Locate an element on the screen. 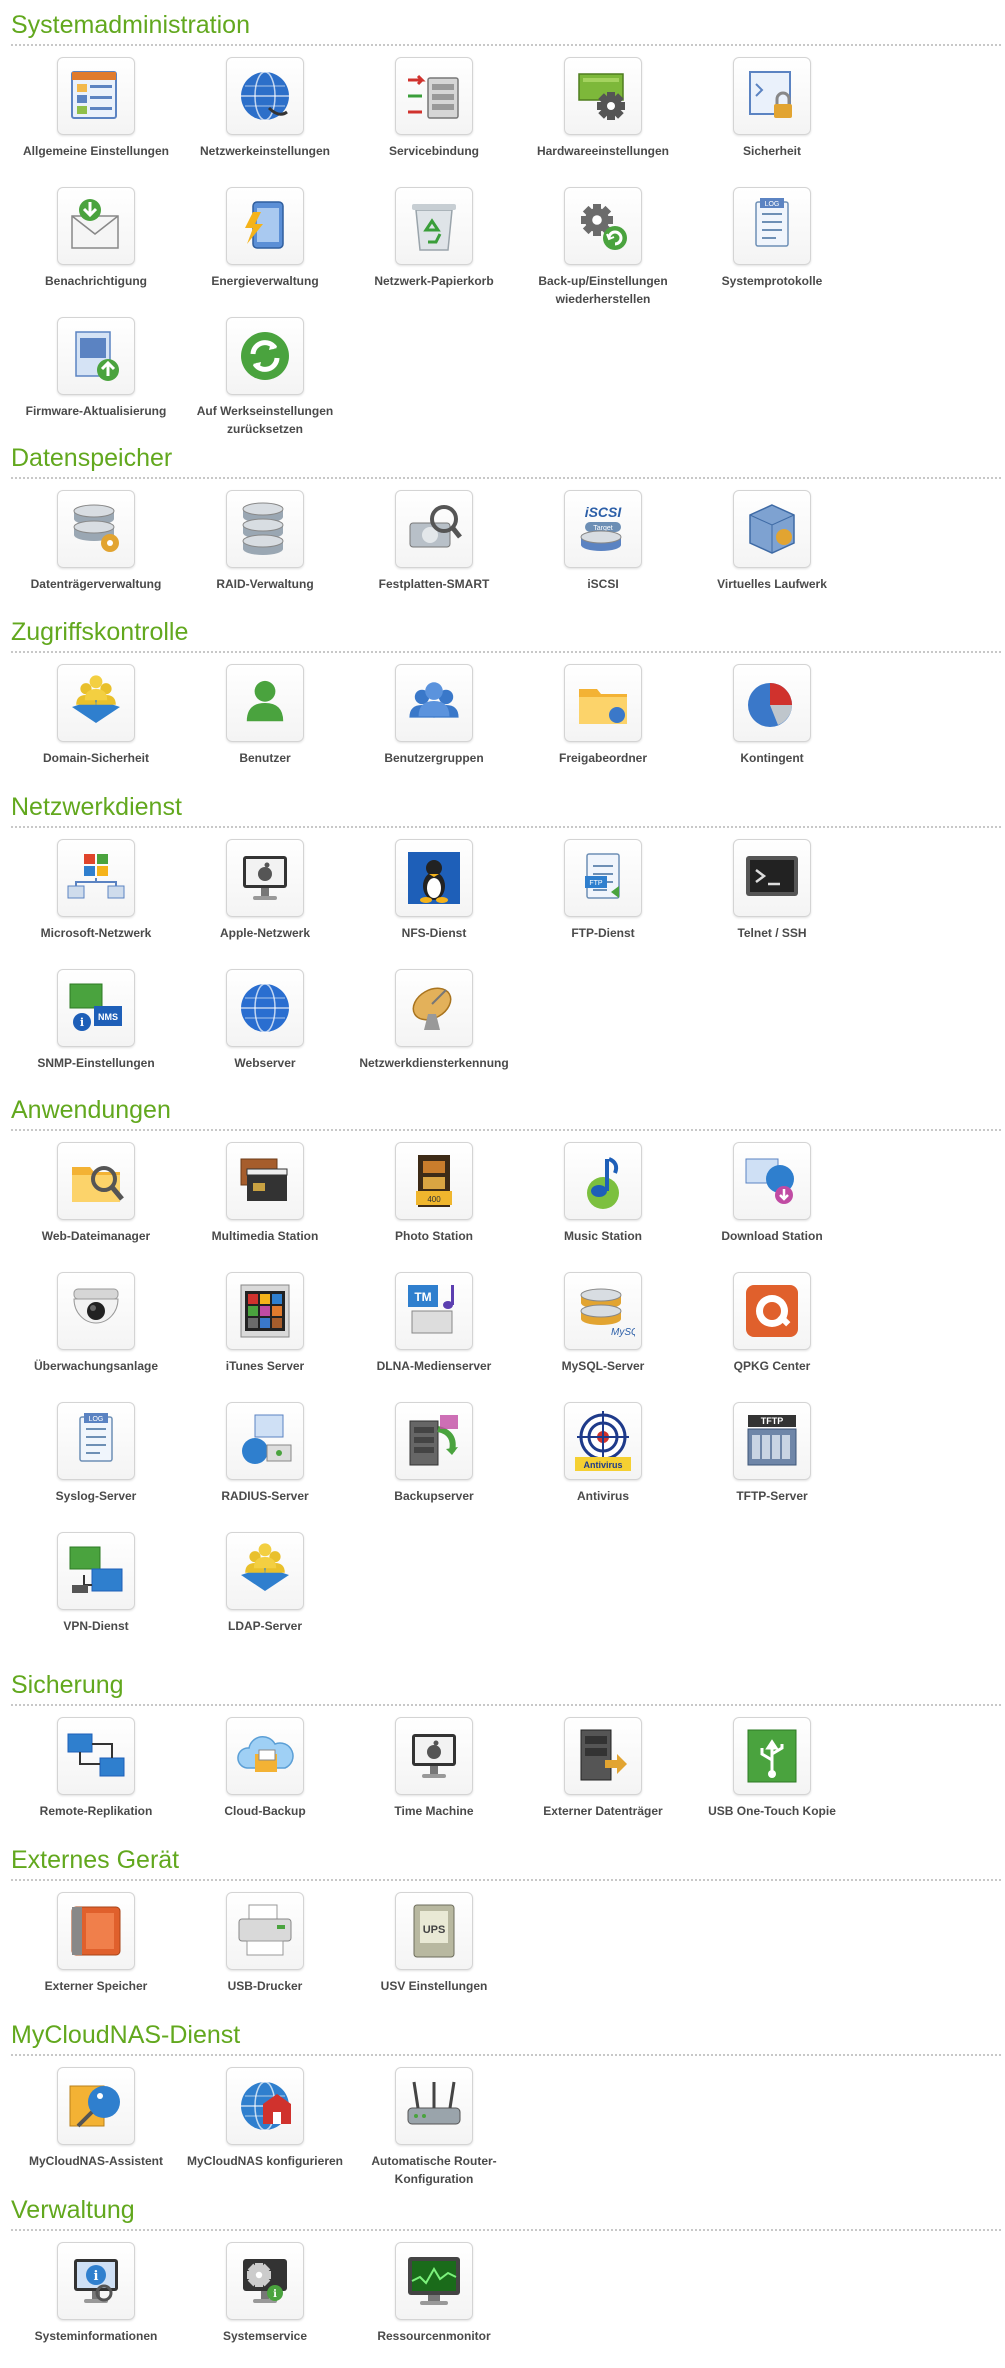 Image resolution: width=1005 pixels, height=2368 pixels. panel-item-label: Remote-Replikation is located at coordinates (96, 1811).